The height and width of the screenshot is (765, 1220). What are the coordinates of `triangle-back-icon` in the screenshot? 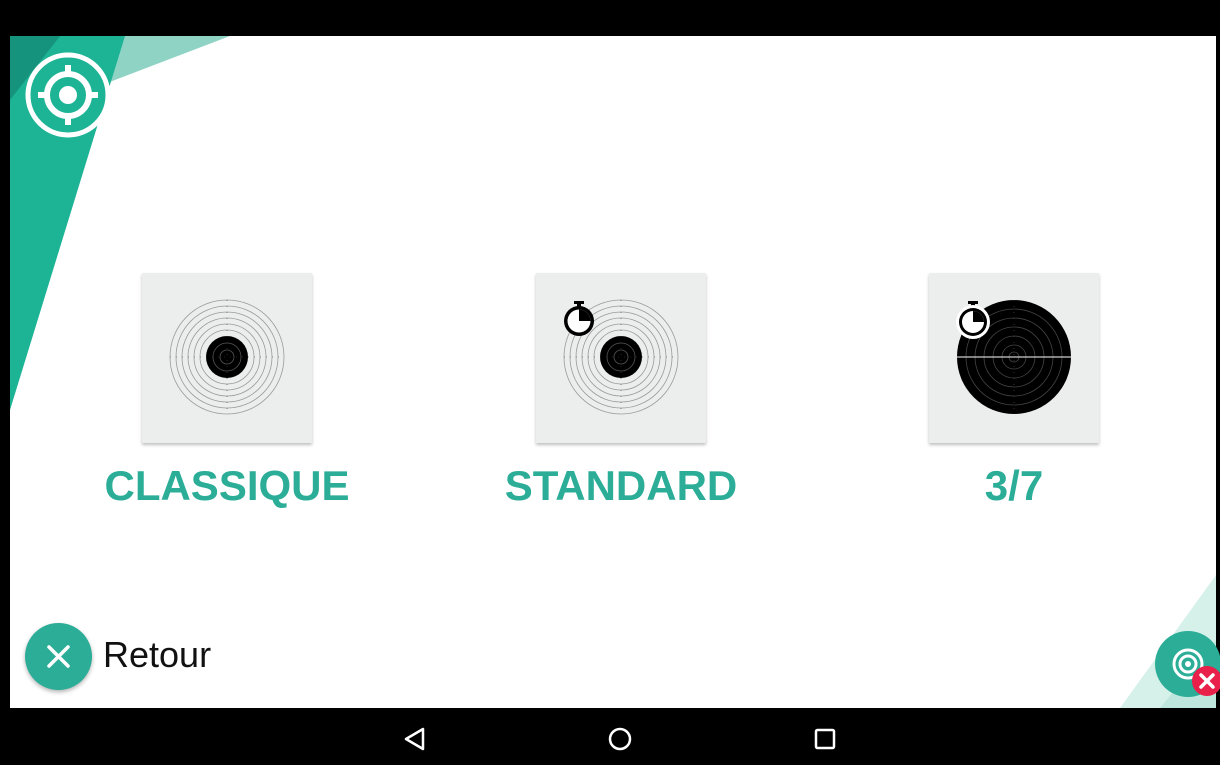 It's located at (414, 739).